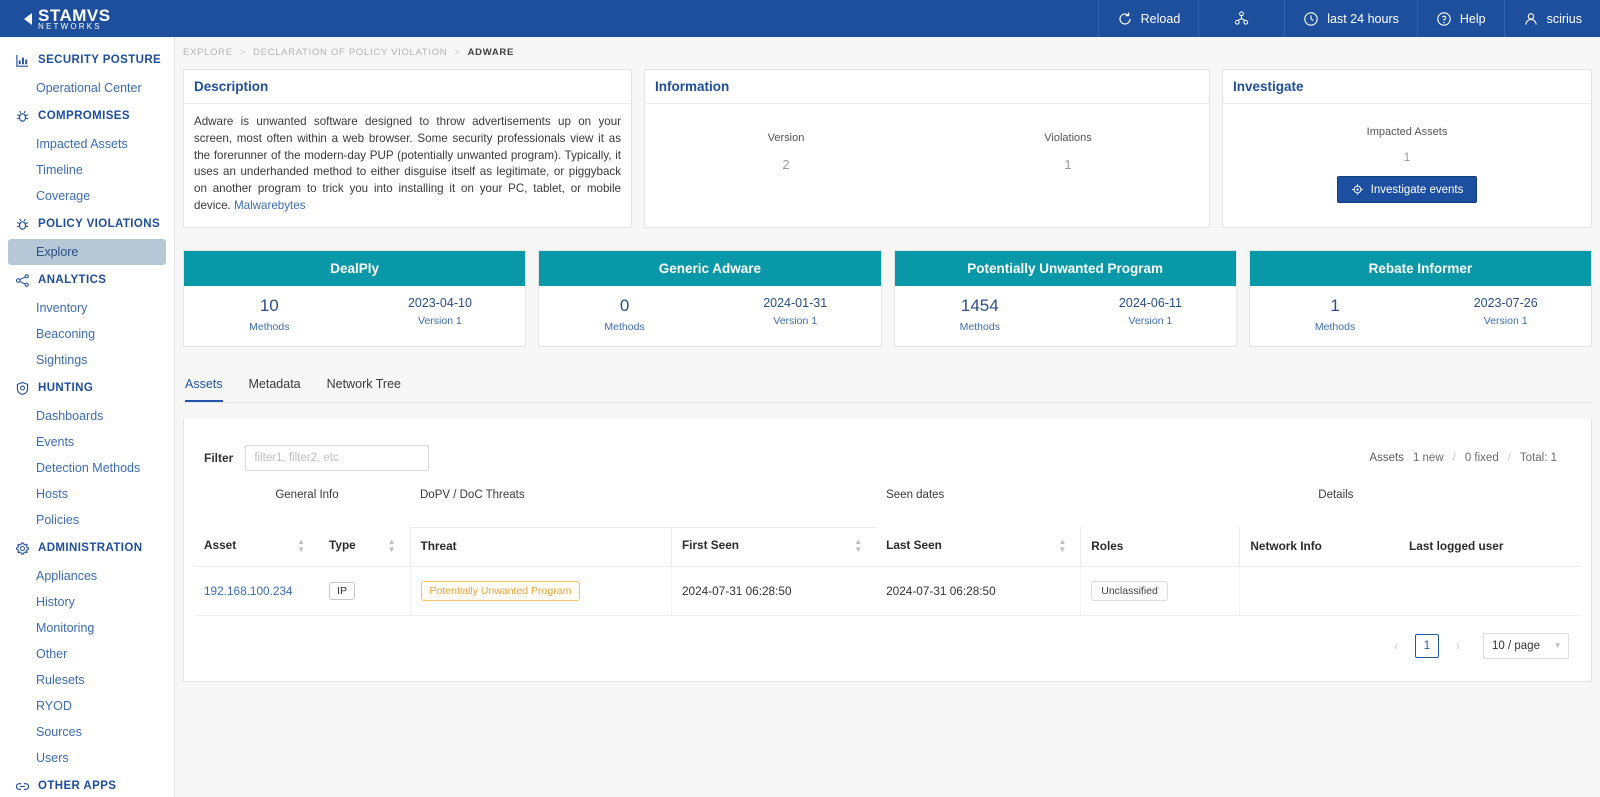 The height and width of the screenshot is (797, 1600). What do you see at coordinates (1530, 18) in the screenshot?
I see `user-icon` at bounding box center [1530, 18].